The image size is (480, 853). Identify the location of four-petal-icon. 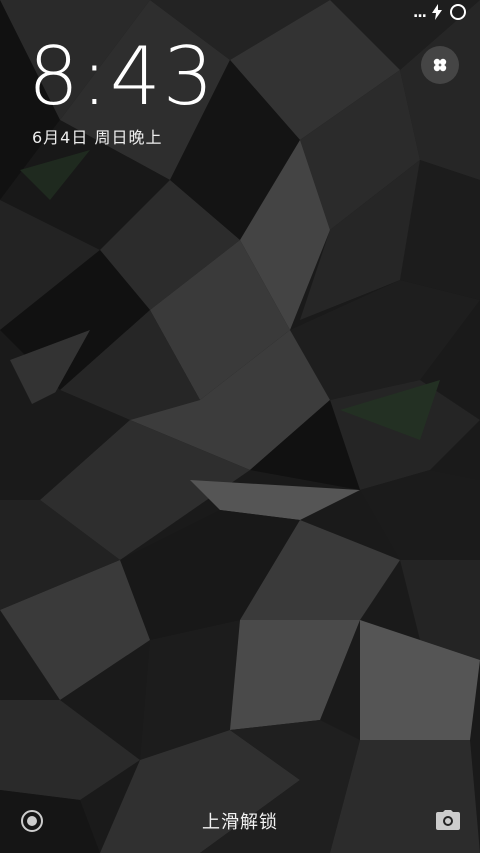
(440, 65).